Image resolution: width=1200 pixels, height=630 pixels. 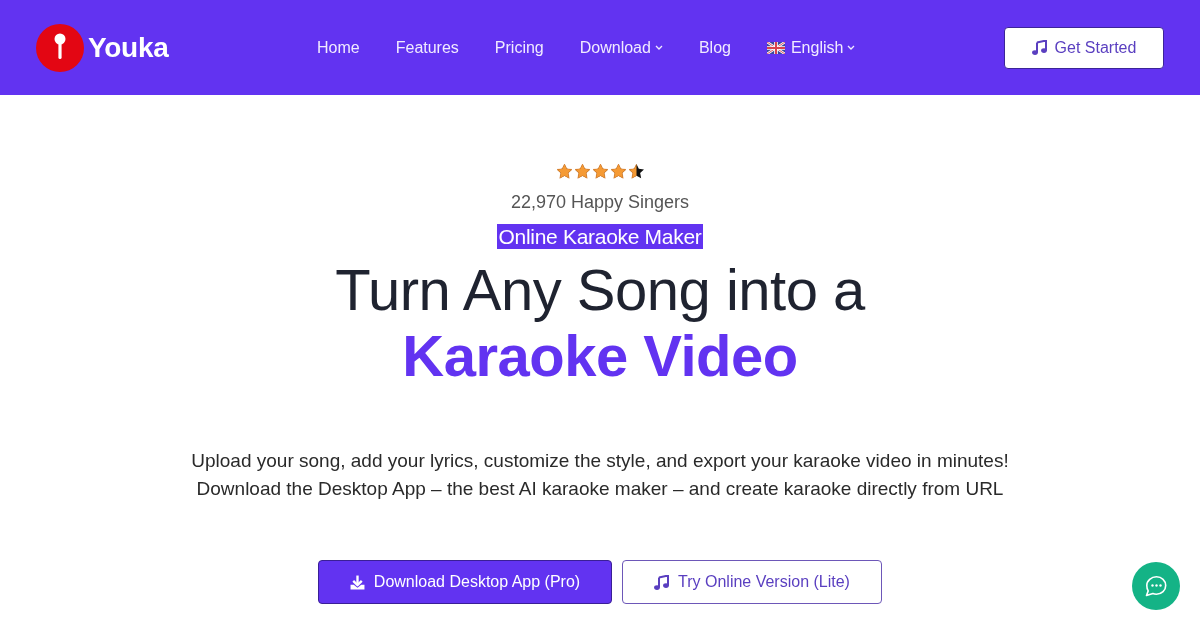 What do you see at coordinates (519, 47) in the screenshot?
I see `nav-link: Pricing` at bounding box center [519, 47].